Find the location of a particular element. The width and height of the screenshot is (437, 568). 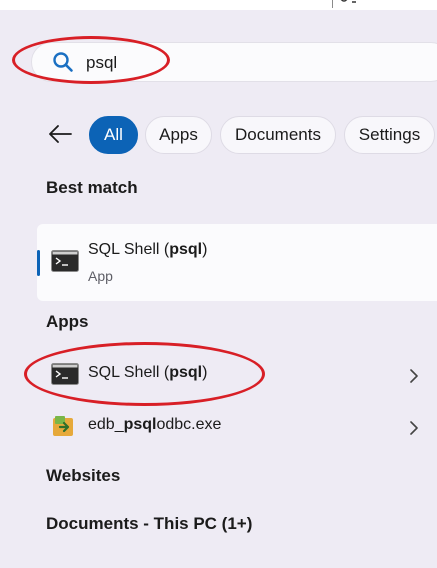

tab-settings-label: Settings is located at coordinates (389, 134).